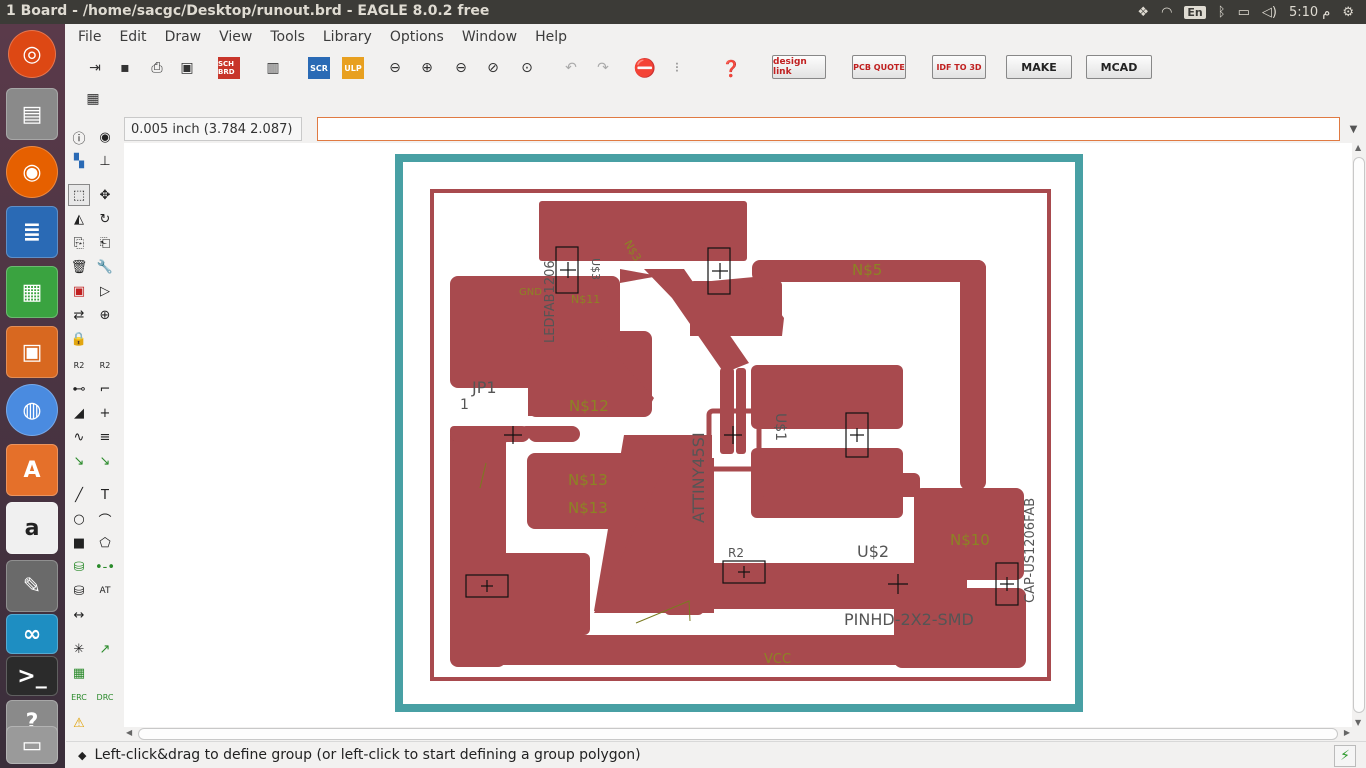 The width and height of the screenshot is (1366, 768). What do you see at coordinates (32, 470) in the screenshot?
I see `software-center-icon: A` at bounding box center [32, 470].